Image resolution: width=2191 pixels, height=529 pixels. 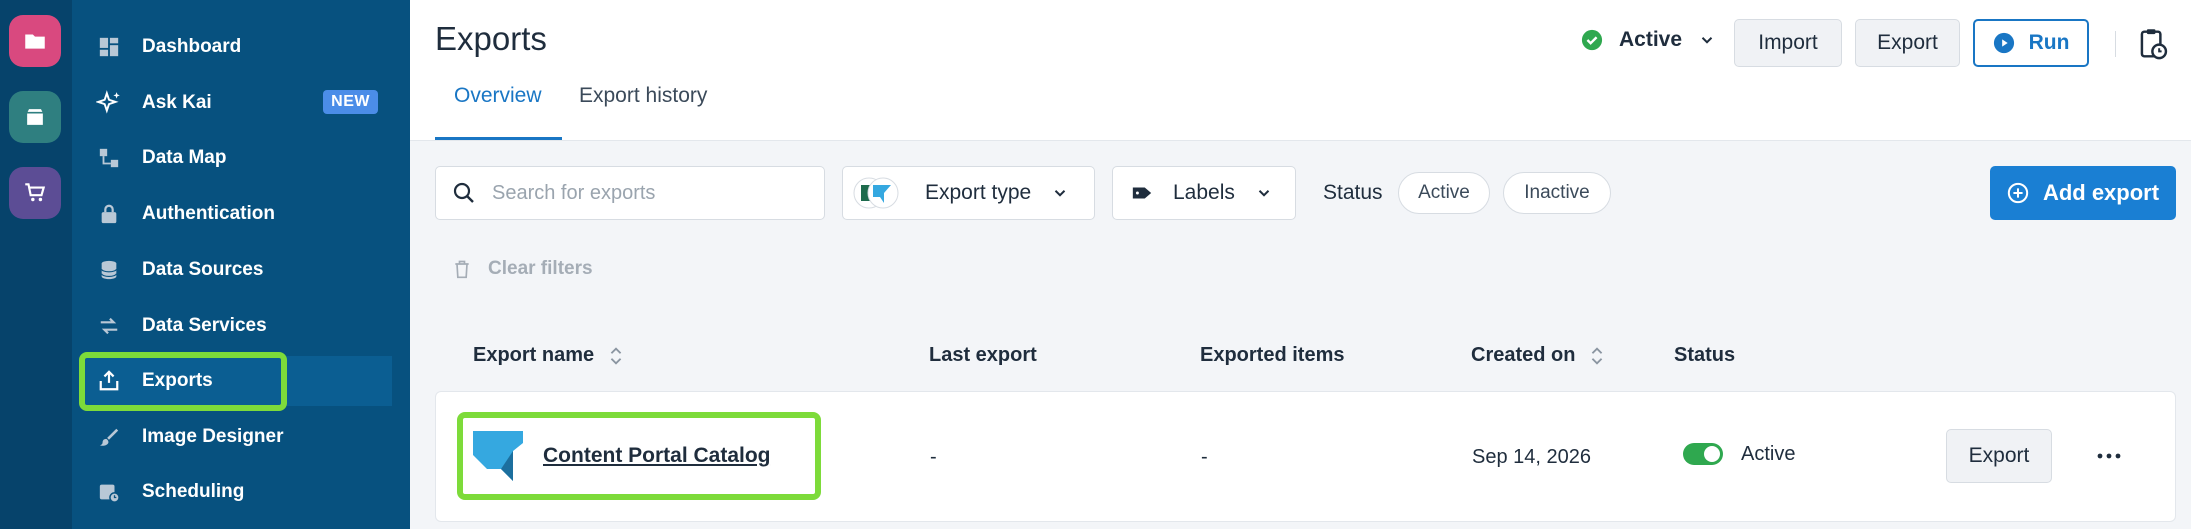 I want to click on labels-dropdown: Labels, so click(x=1204, y=193).